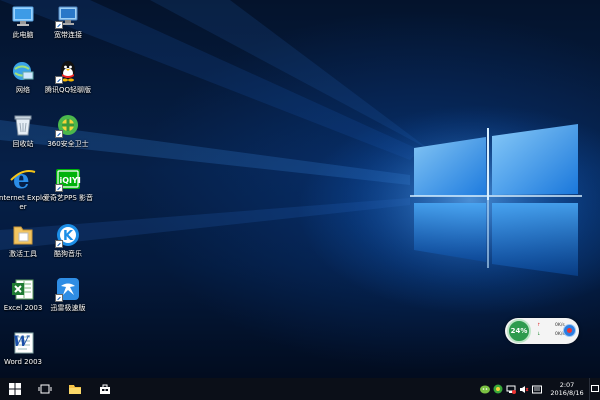  I want to click on desktop-icon-broadband-connection: 宽带连接, so click(68, 21).